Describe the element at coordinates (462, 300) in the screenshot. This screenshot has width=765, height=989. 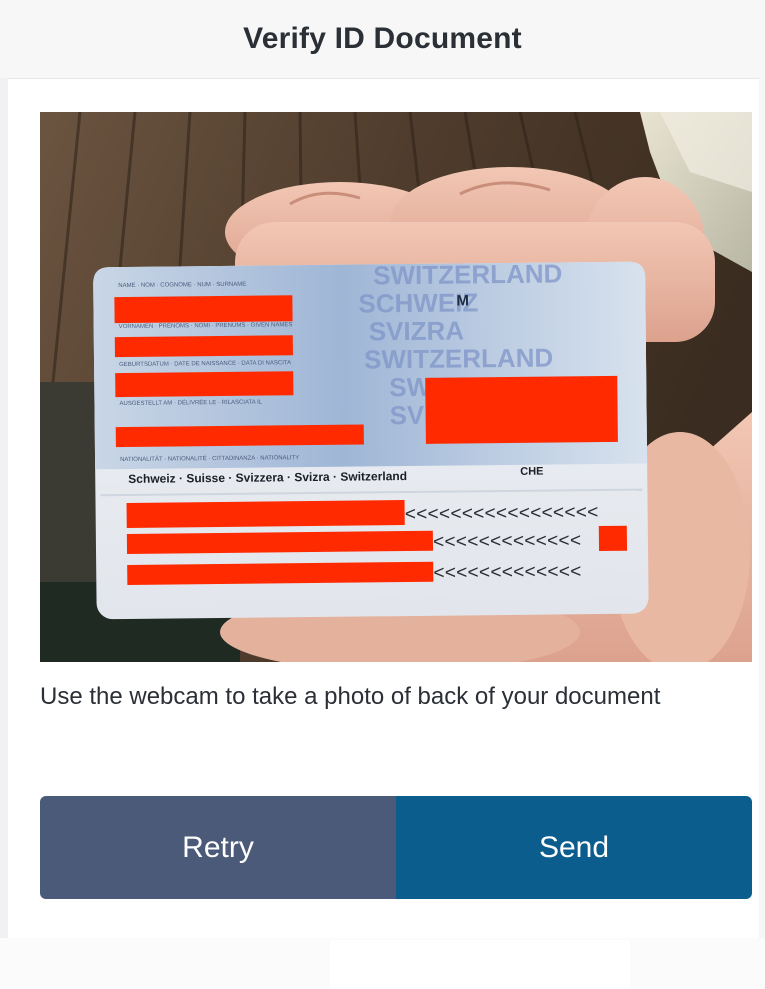
I see `card-sex-value: M` at that location.